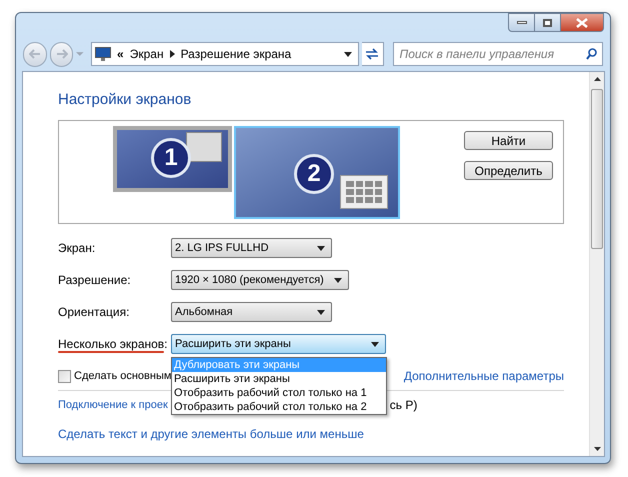 The width and height of the screenshot is (628, 477). What do you see at coordinates (597, 79) in the screenshot?
I see `scroll-up-arrow-icon` at bounding box center [597, 79].